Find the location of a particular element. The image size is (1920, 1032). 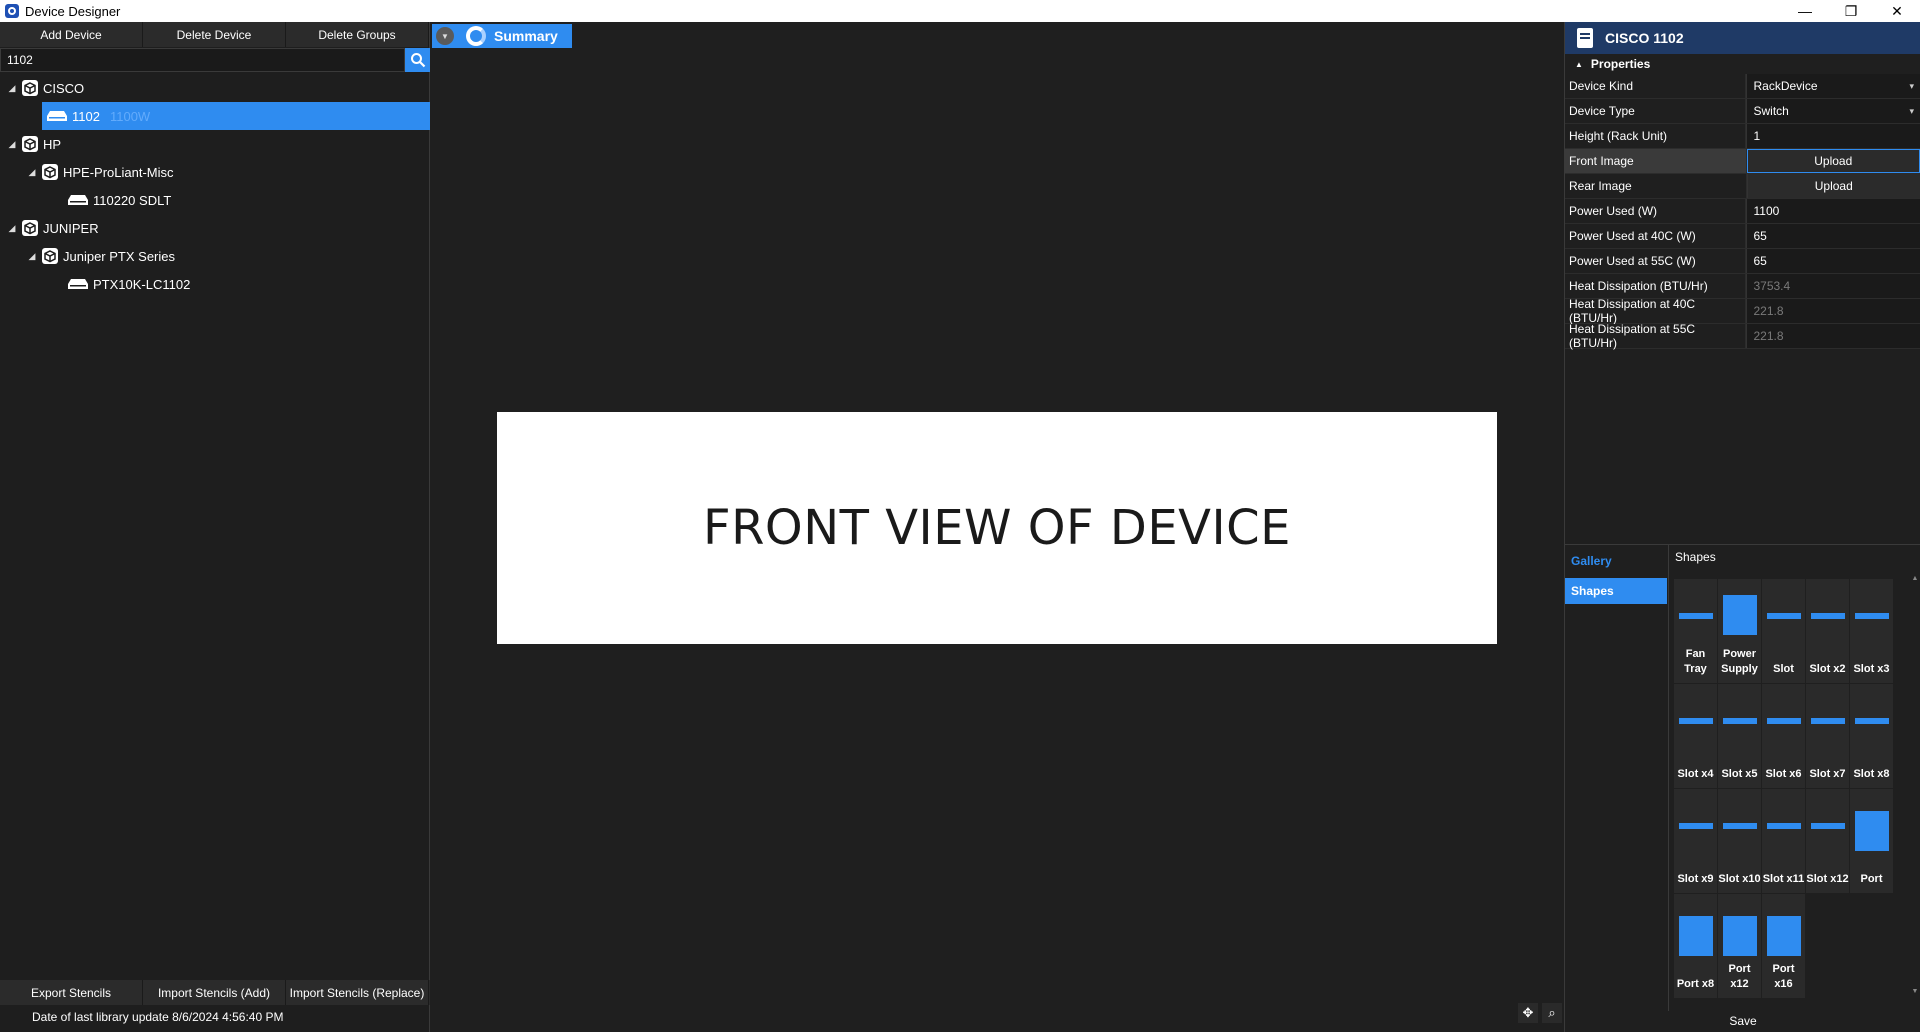

delete-device-button: Delete Device is located at coordinates (214, 34).